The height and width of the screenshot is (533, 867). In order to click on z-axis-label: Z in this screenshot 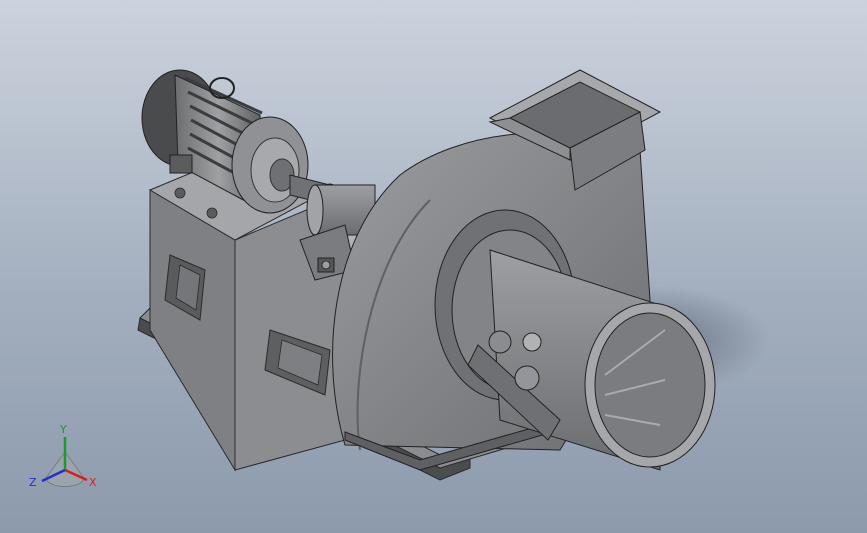, I will do `click(33, 482)`.